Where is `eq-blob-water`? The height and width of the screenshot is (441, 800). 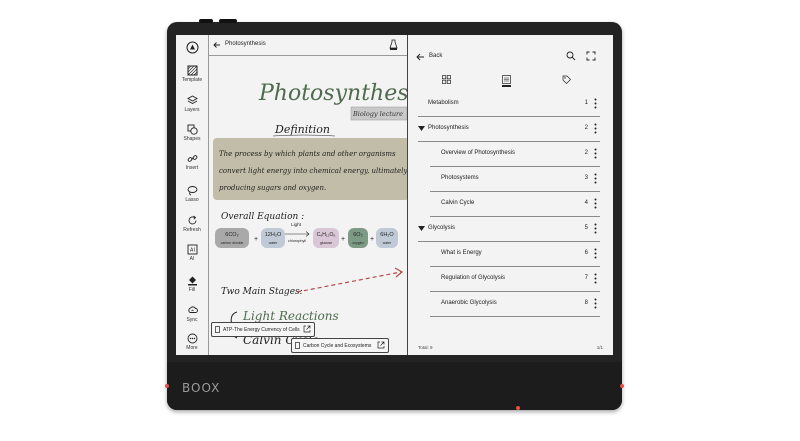
eq-blob-water is located at coordinates (387, 238).